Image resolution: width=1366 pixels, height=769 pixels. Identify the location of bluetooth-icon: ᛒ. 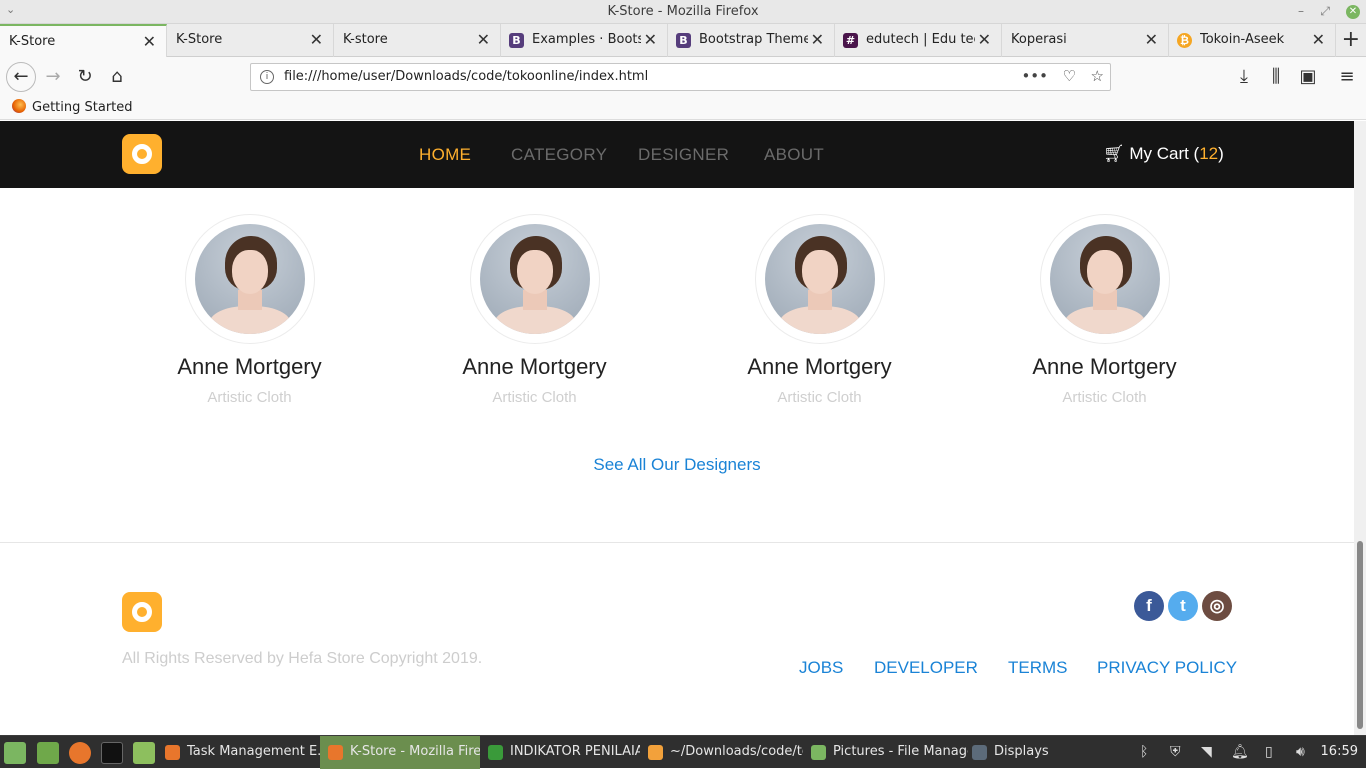
(1144, 752).